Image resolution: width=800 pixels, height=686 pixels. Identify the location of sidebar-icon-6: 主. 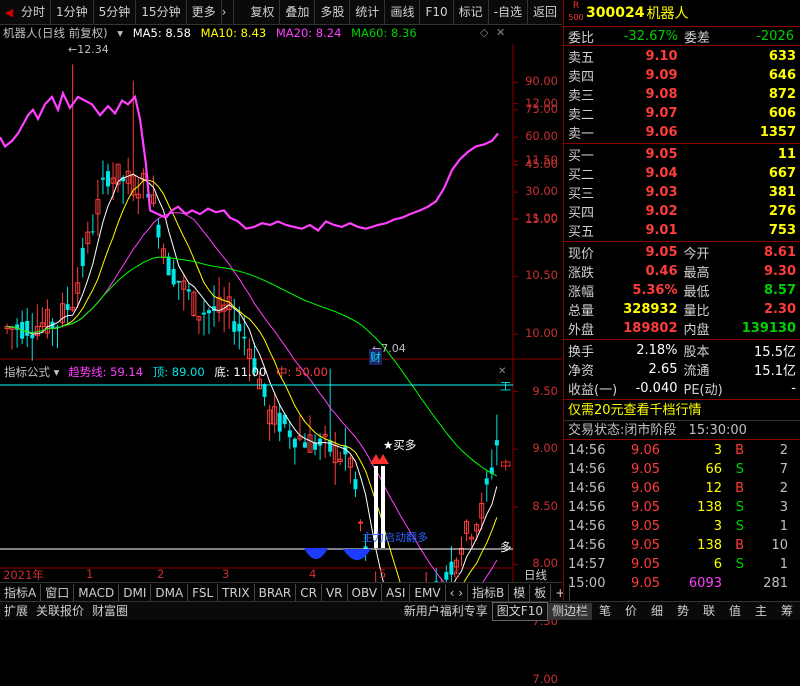
(761, 611).